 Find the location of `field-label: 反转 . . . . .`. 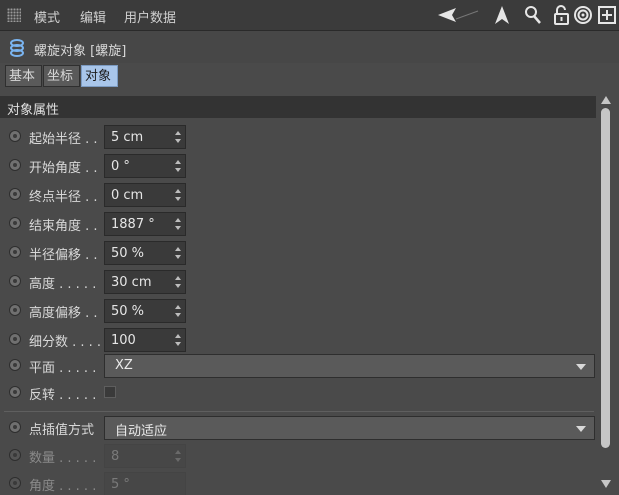

field-label: 反转 . . . . . is located at coordinates (63, 395).